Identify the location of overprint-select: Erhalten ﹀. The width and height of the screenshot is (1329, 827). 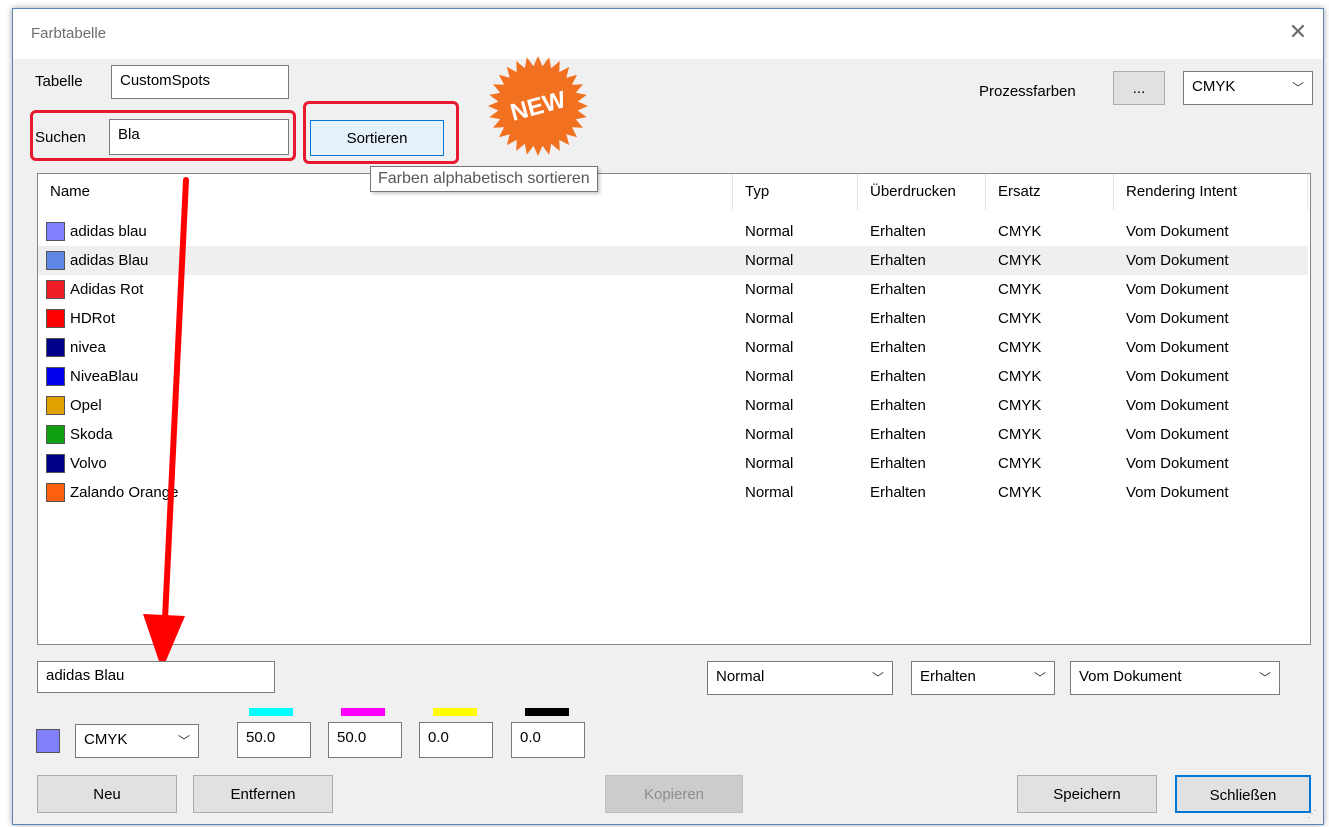
(983, 678).